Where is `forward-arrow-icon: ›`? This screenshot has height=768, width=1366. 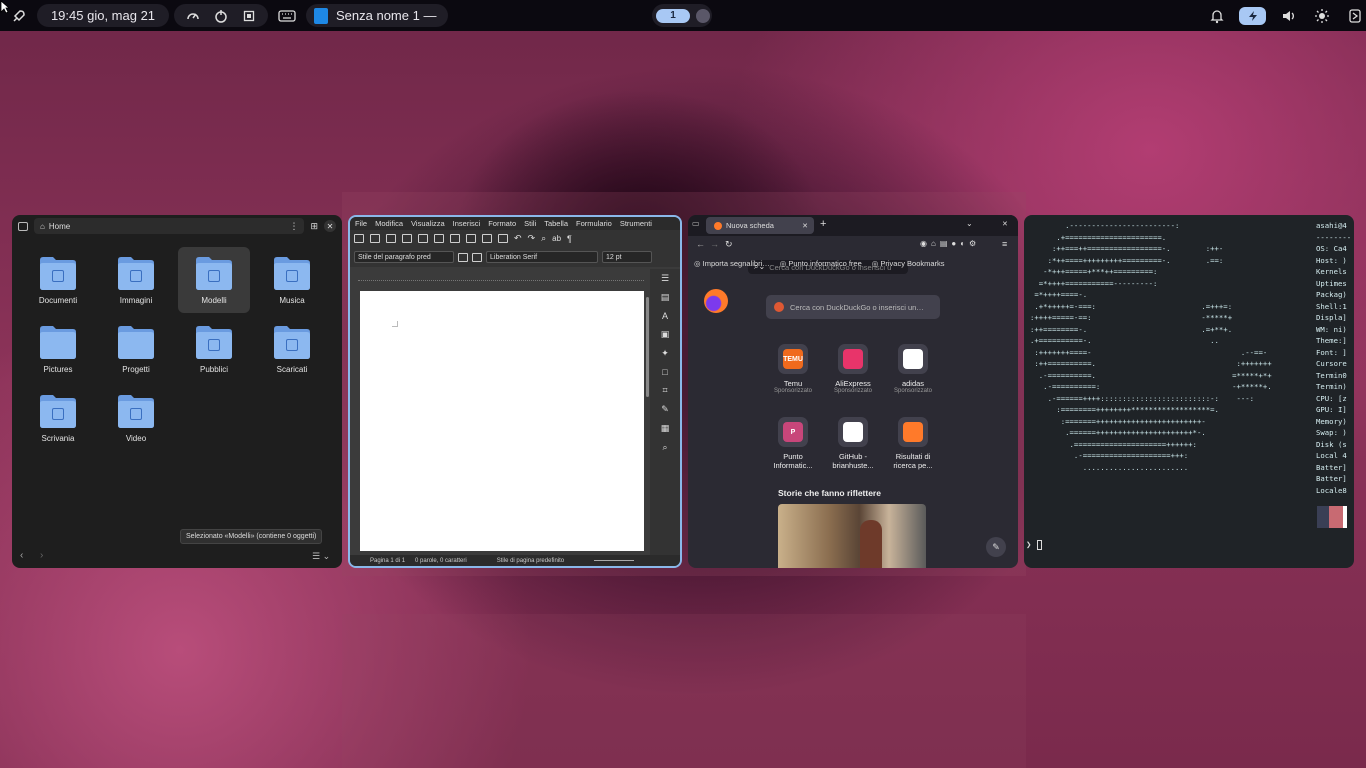 forward-arrow-icon: › is located at coordinates (41, 555).